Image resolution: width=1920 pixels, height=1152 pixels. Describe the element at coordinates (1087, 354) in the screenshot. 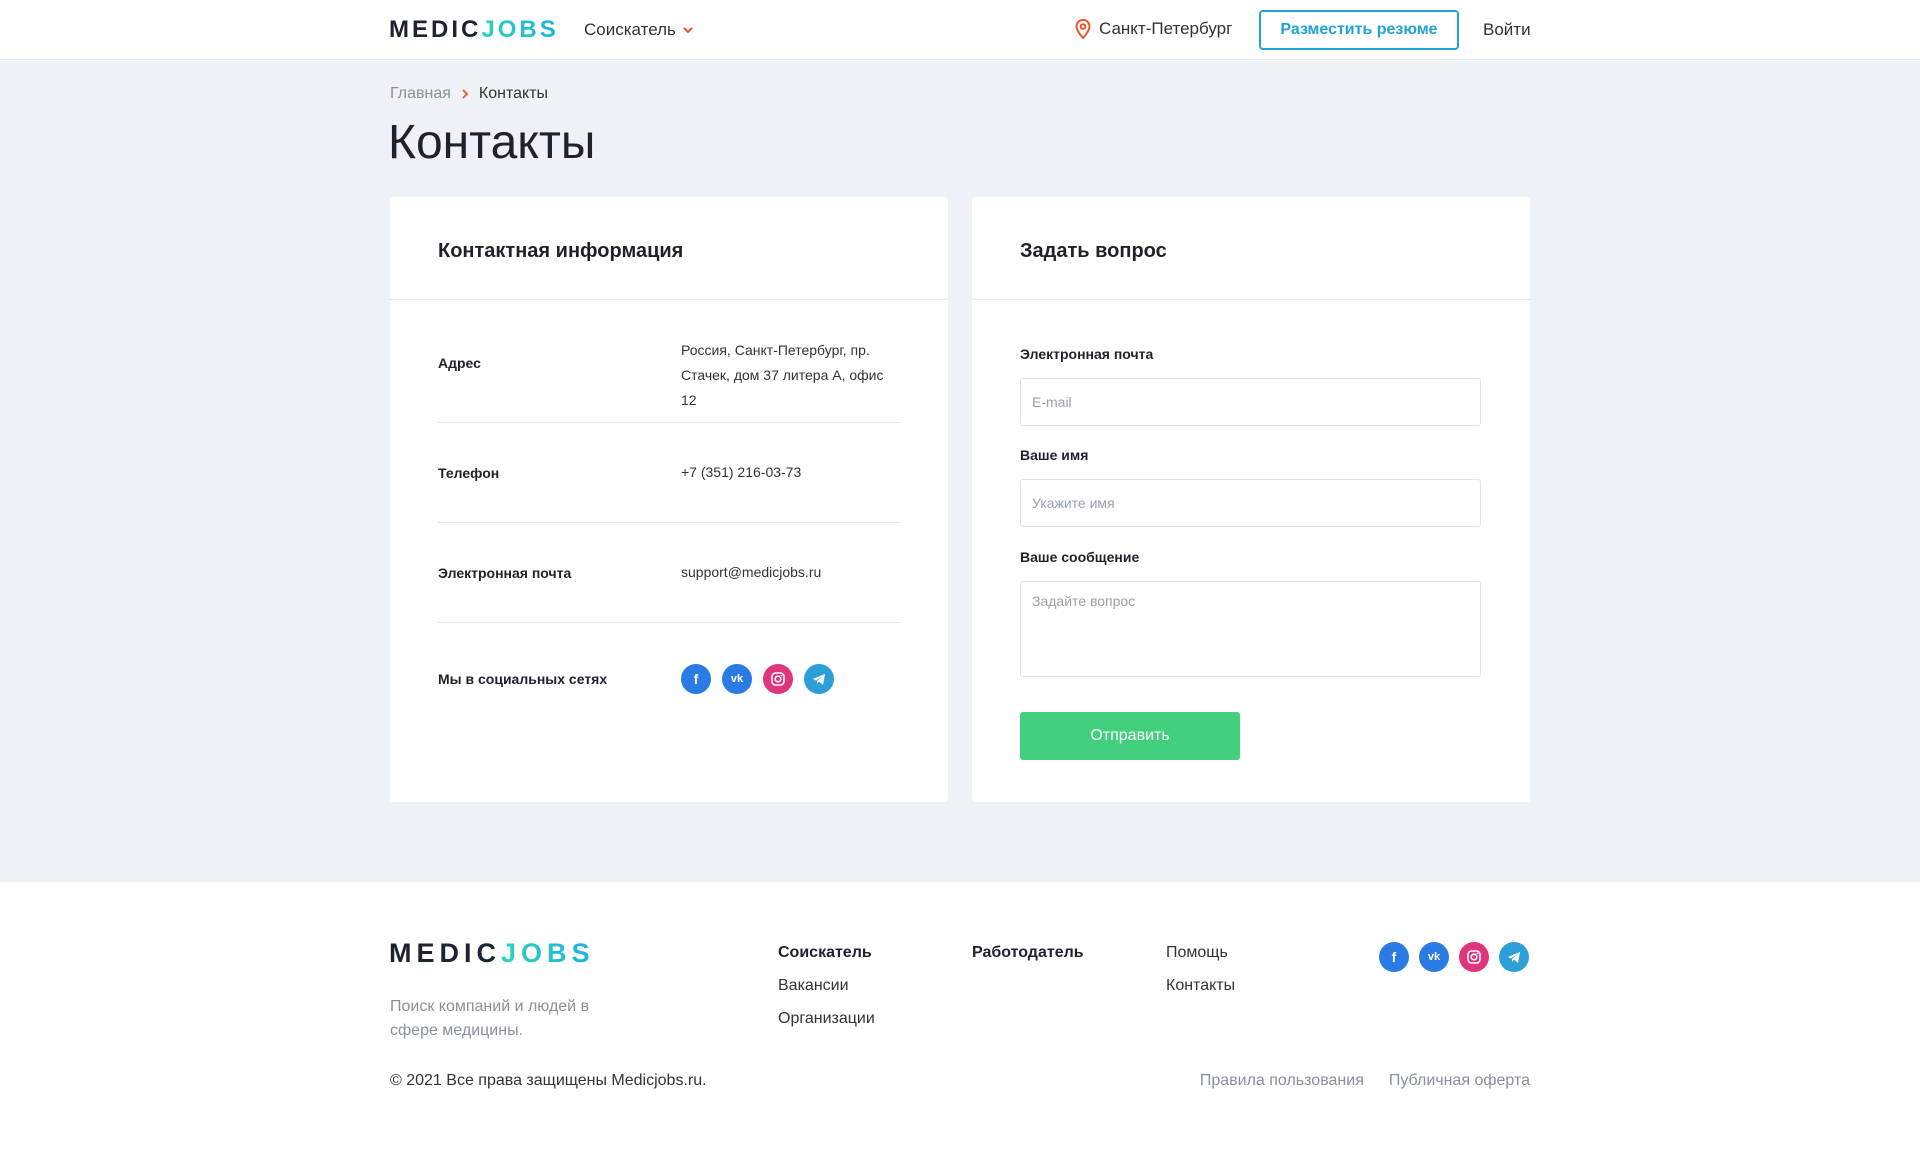

I see `email-field-label: Электронная почта` at that location.